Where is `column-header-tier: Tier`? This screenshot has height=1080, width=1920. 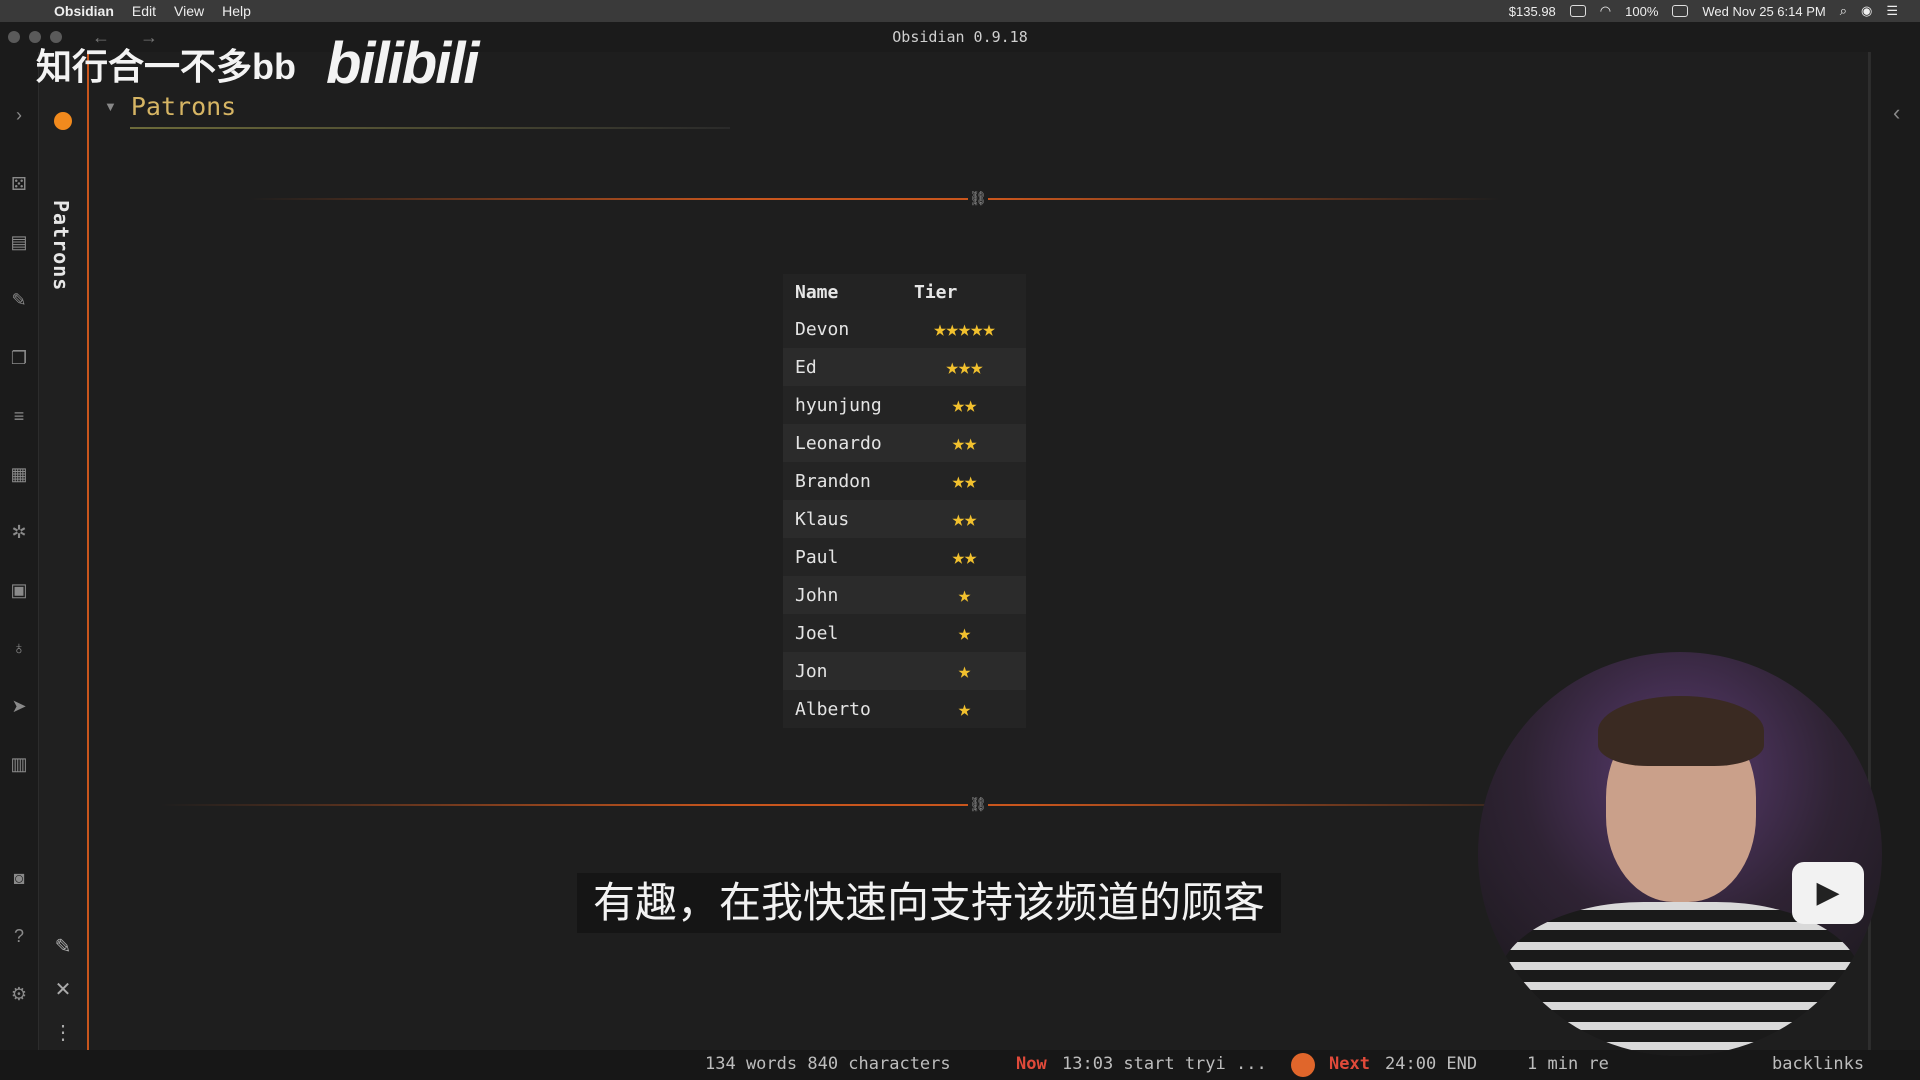 column-header-tier: Tier is located at coordinates (936, 292).